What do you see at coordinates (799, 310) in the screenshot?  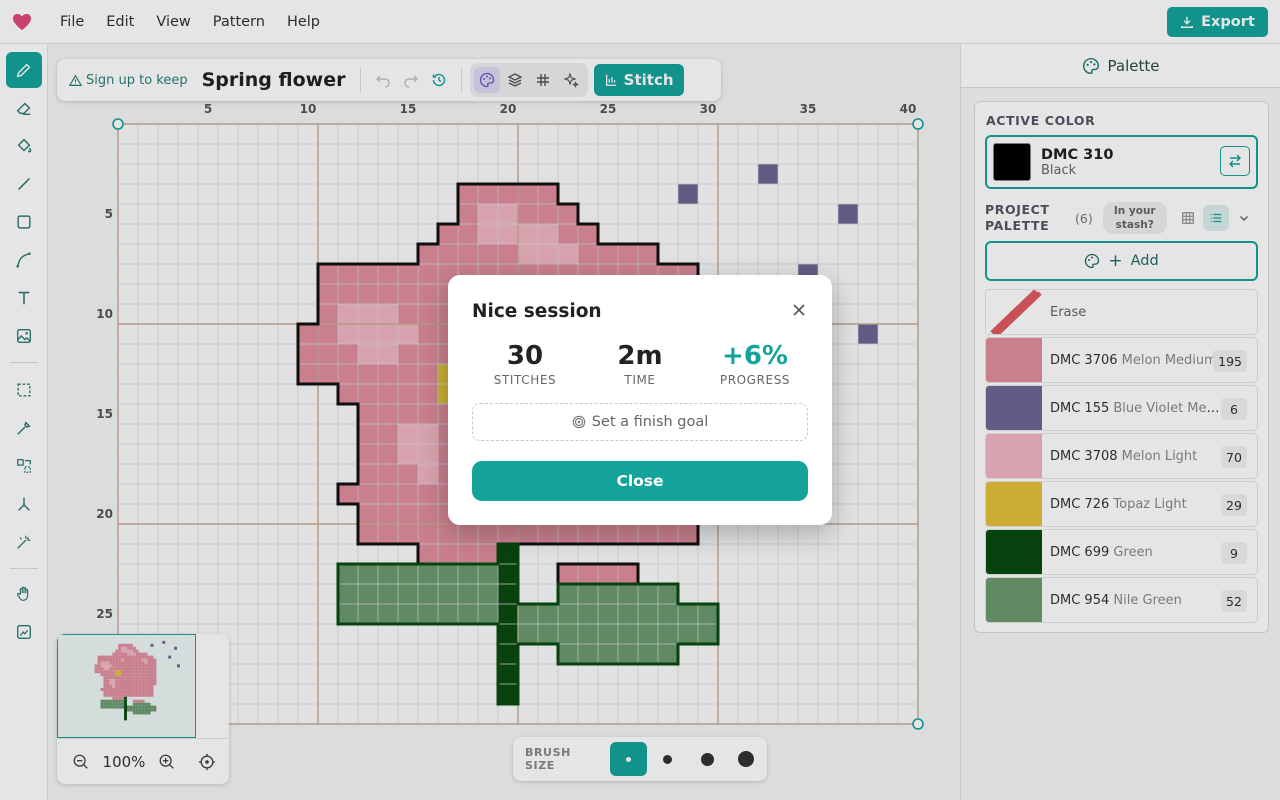 I see `close-icon` at bounding box center [799, 310].